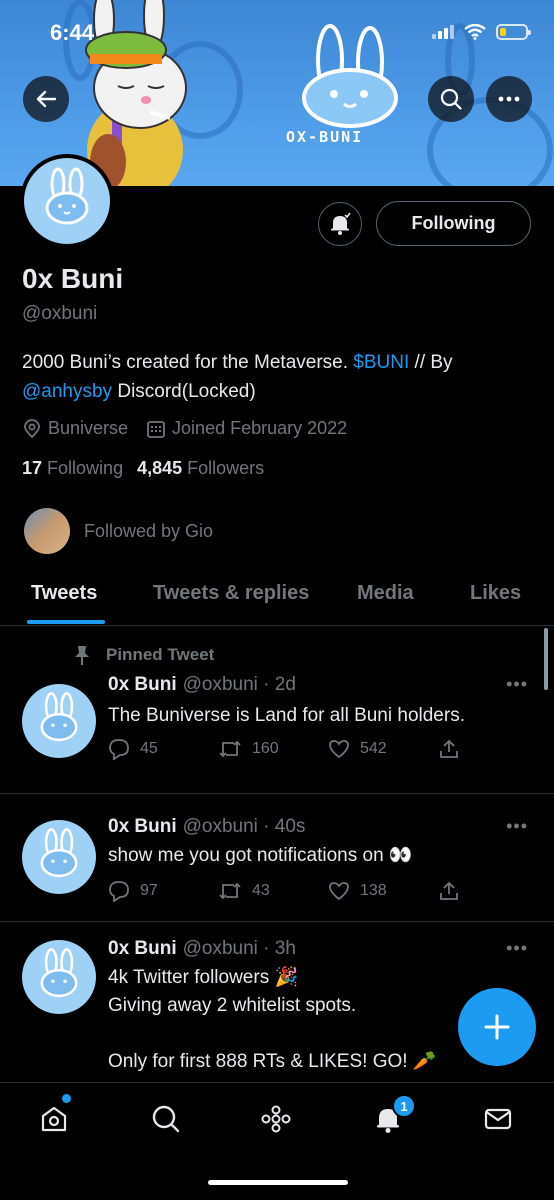 The image size is (554, 1200). I want to click on profile-location: Buniverse, so click(88, 428).